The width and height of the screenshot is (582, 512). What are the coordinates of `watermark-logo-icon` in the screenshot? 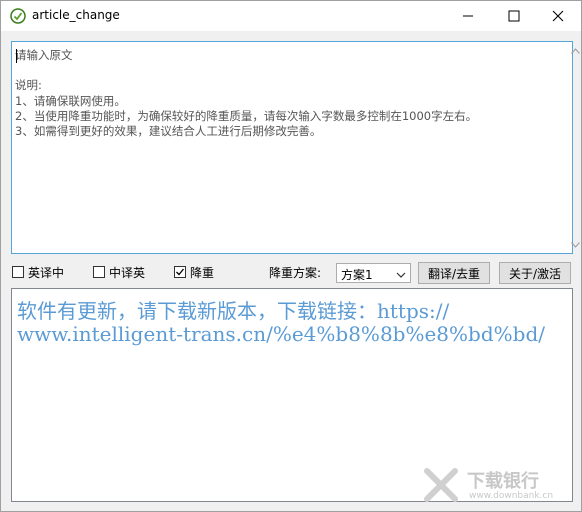 It's located at (441, 485).